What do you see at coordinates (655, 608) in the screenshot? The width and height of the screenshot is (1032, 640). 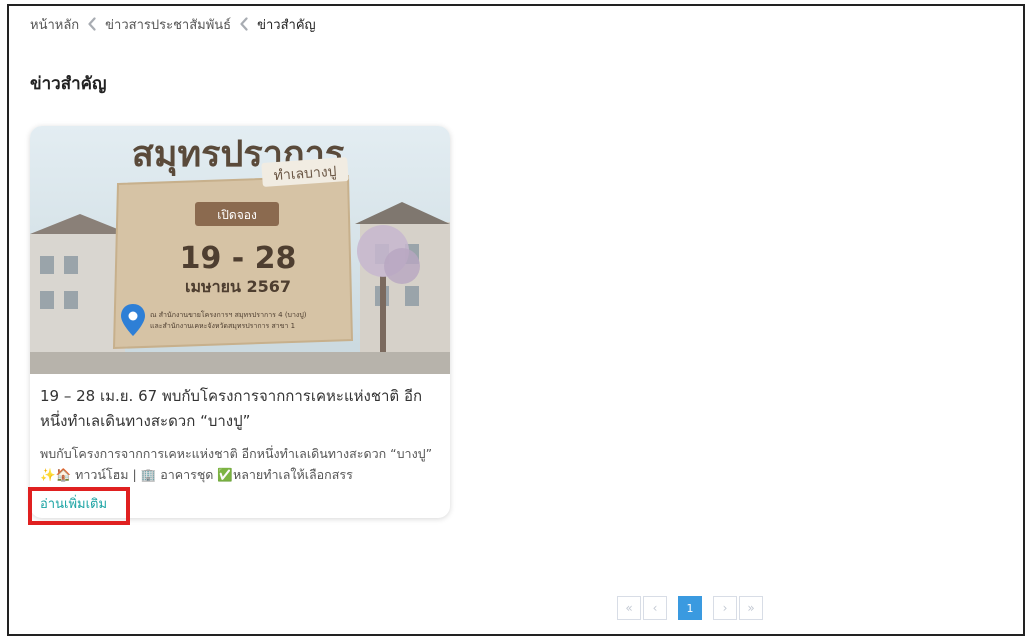 I see `prev-page-button: ‹` at bounding box center [655, 608].